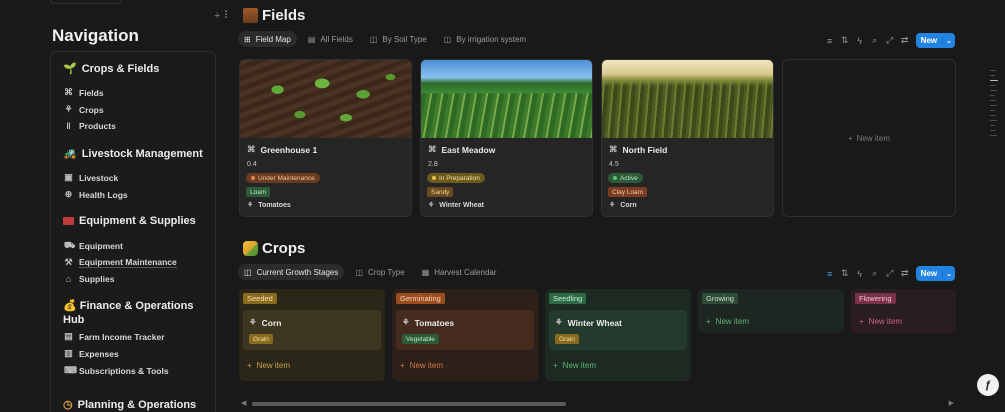  What do you see at coordinates (243, 403) in the screenshot?
I see `scroll-left-icon: ◀` at bounding box center [243, 403].